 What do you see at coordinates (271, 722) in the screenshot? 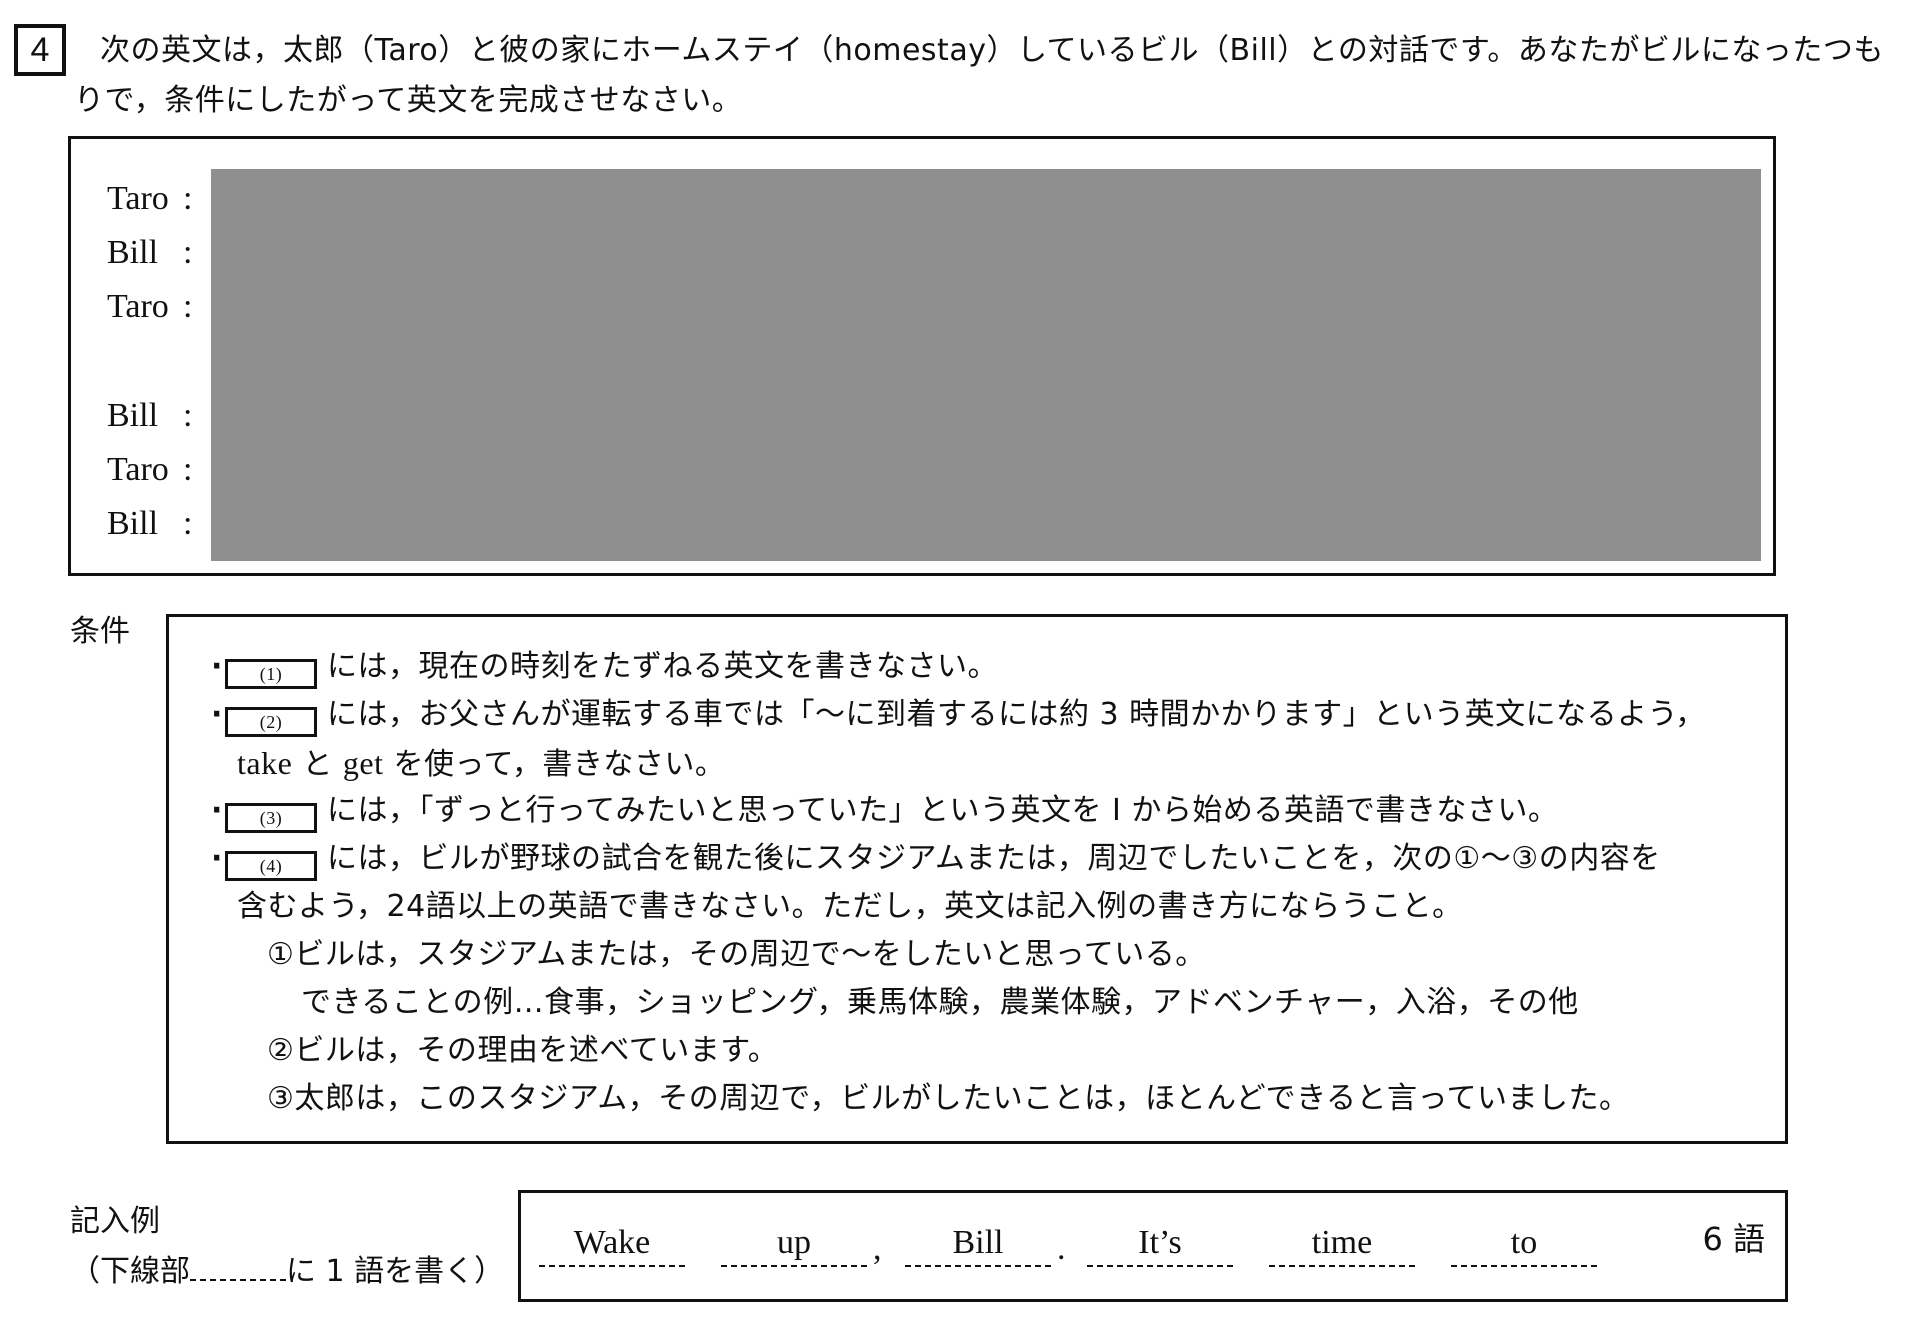
I see `answer-blank-label: (2)` at bounding box center [271, 722].